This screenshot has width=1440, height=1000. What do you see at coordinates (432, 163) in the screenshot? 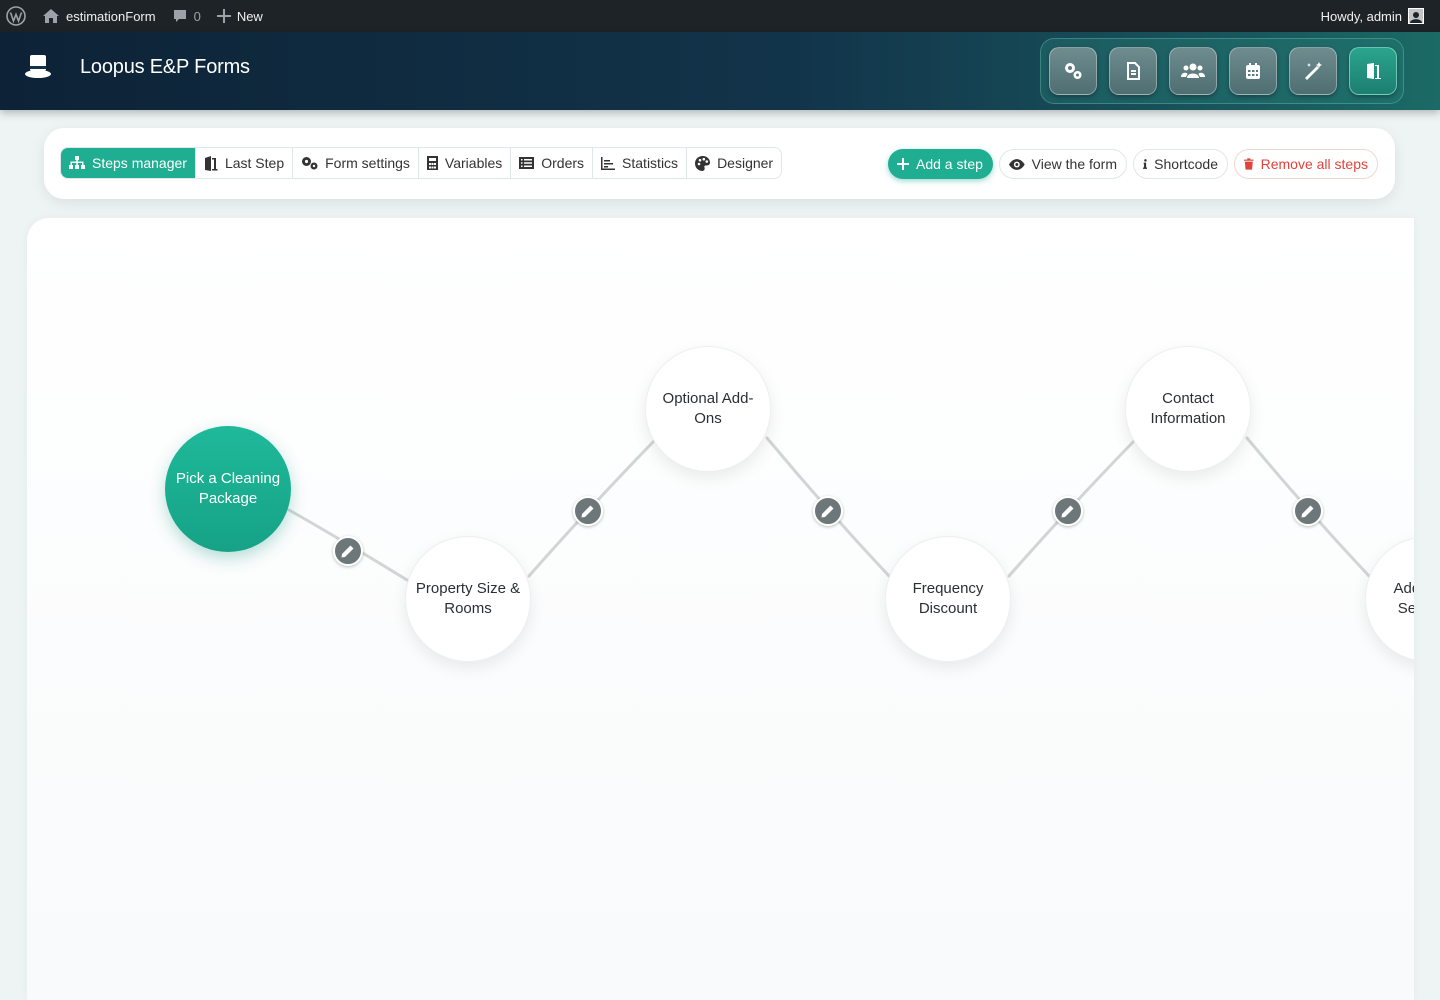
I see `calculator-icon` at bounding box center [432, 163].